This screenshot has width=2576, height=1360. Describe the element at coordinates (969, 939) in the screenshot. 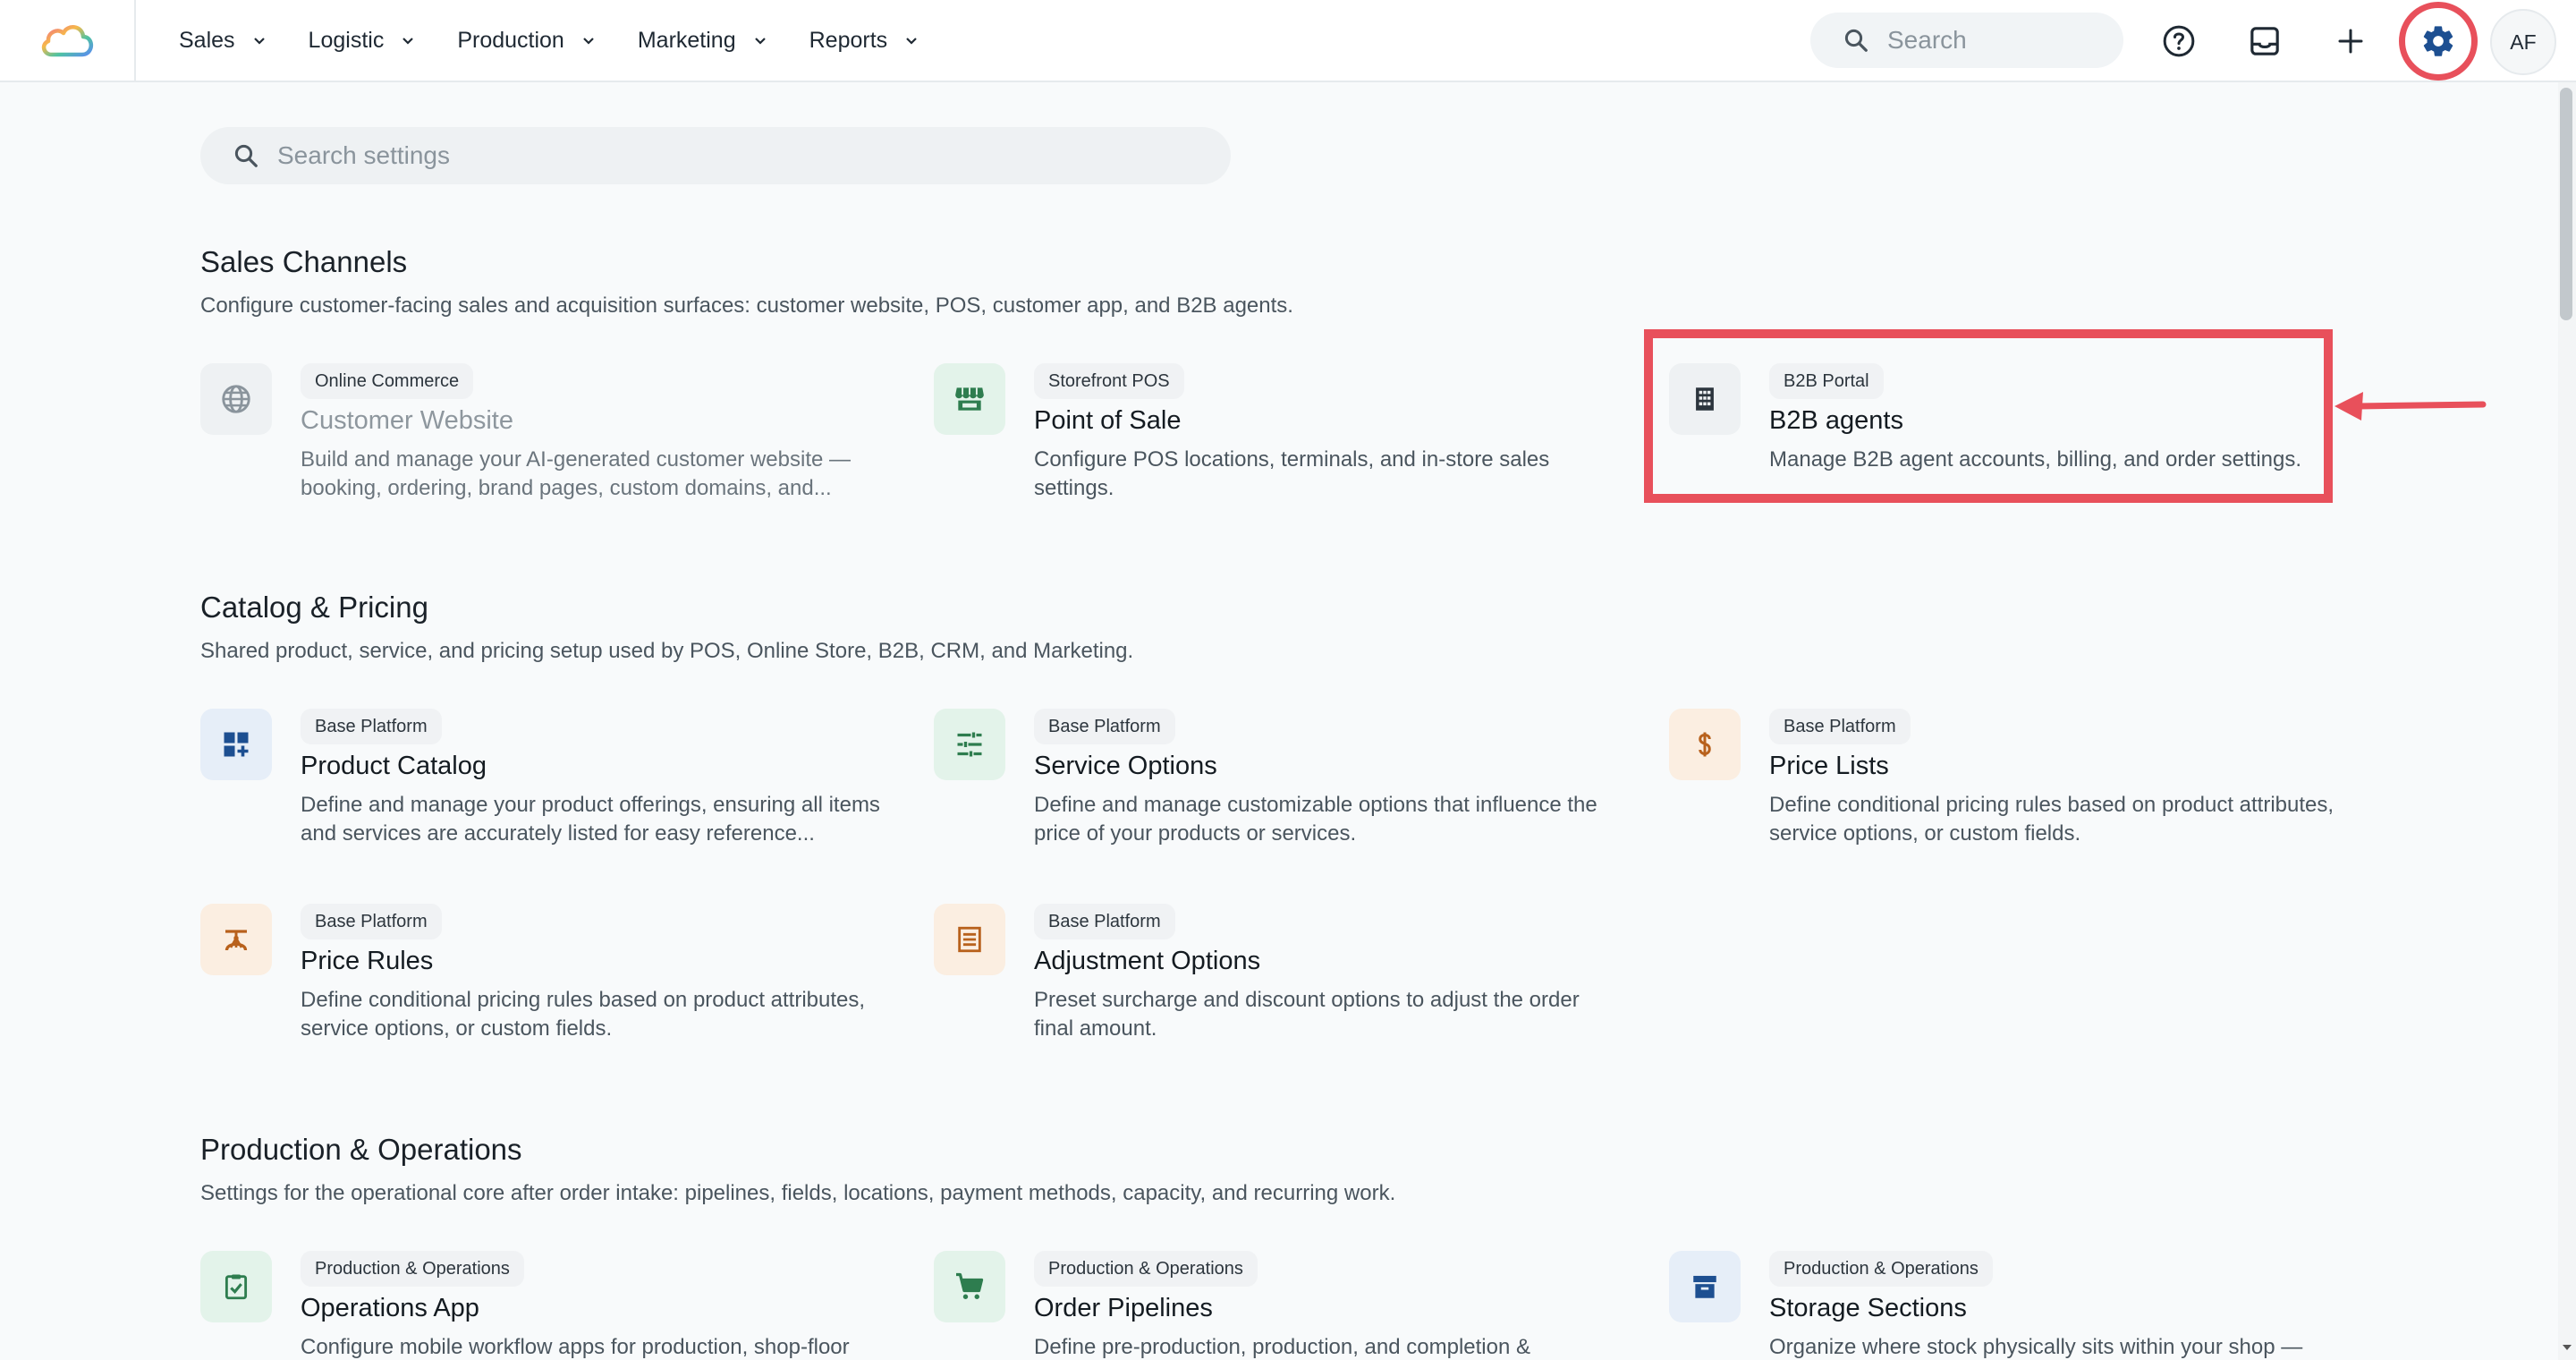

I see `receipt-icon` at that location.